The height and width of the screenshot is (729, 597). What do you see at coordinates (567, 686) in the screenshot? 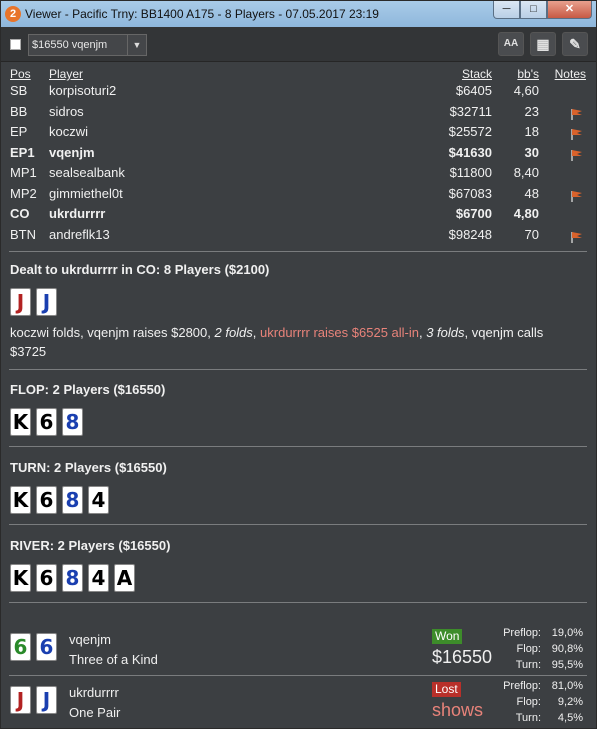
I see `equity-value: 81,0%` at bounding box center [567, 686].